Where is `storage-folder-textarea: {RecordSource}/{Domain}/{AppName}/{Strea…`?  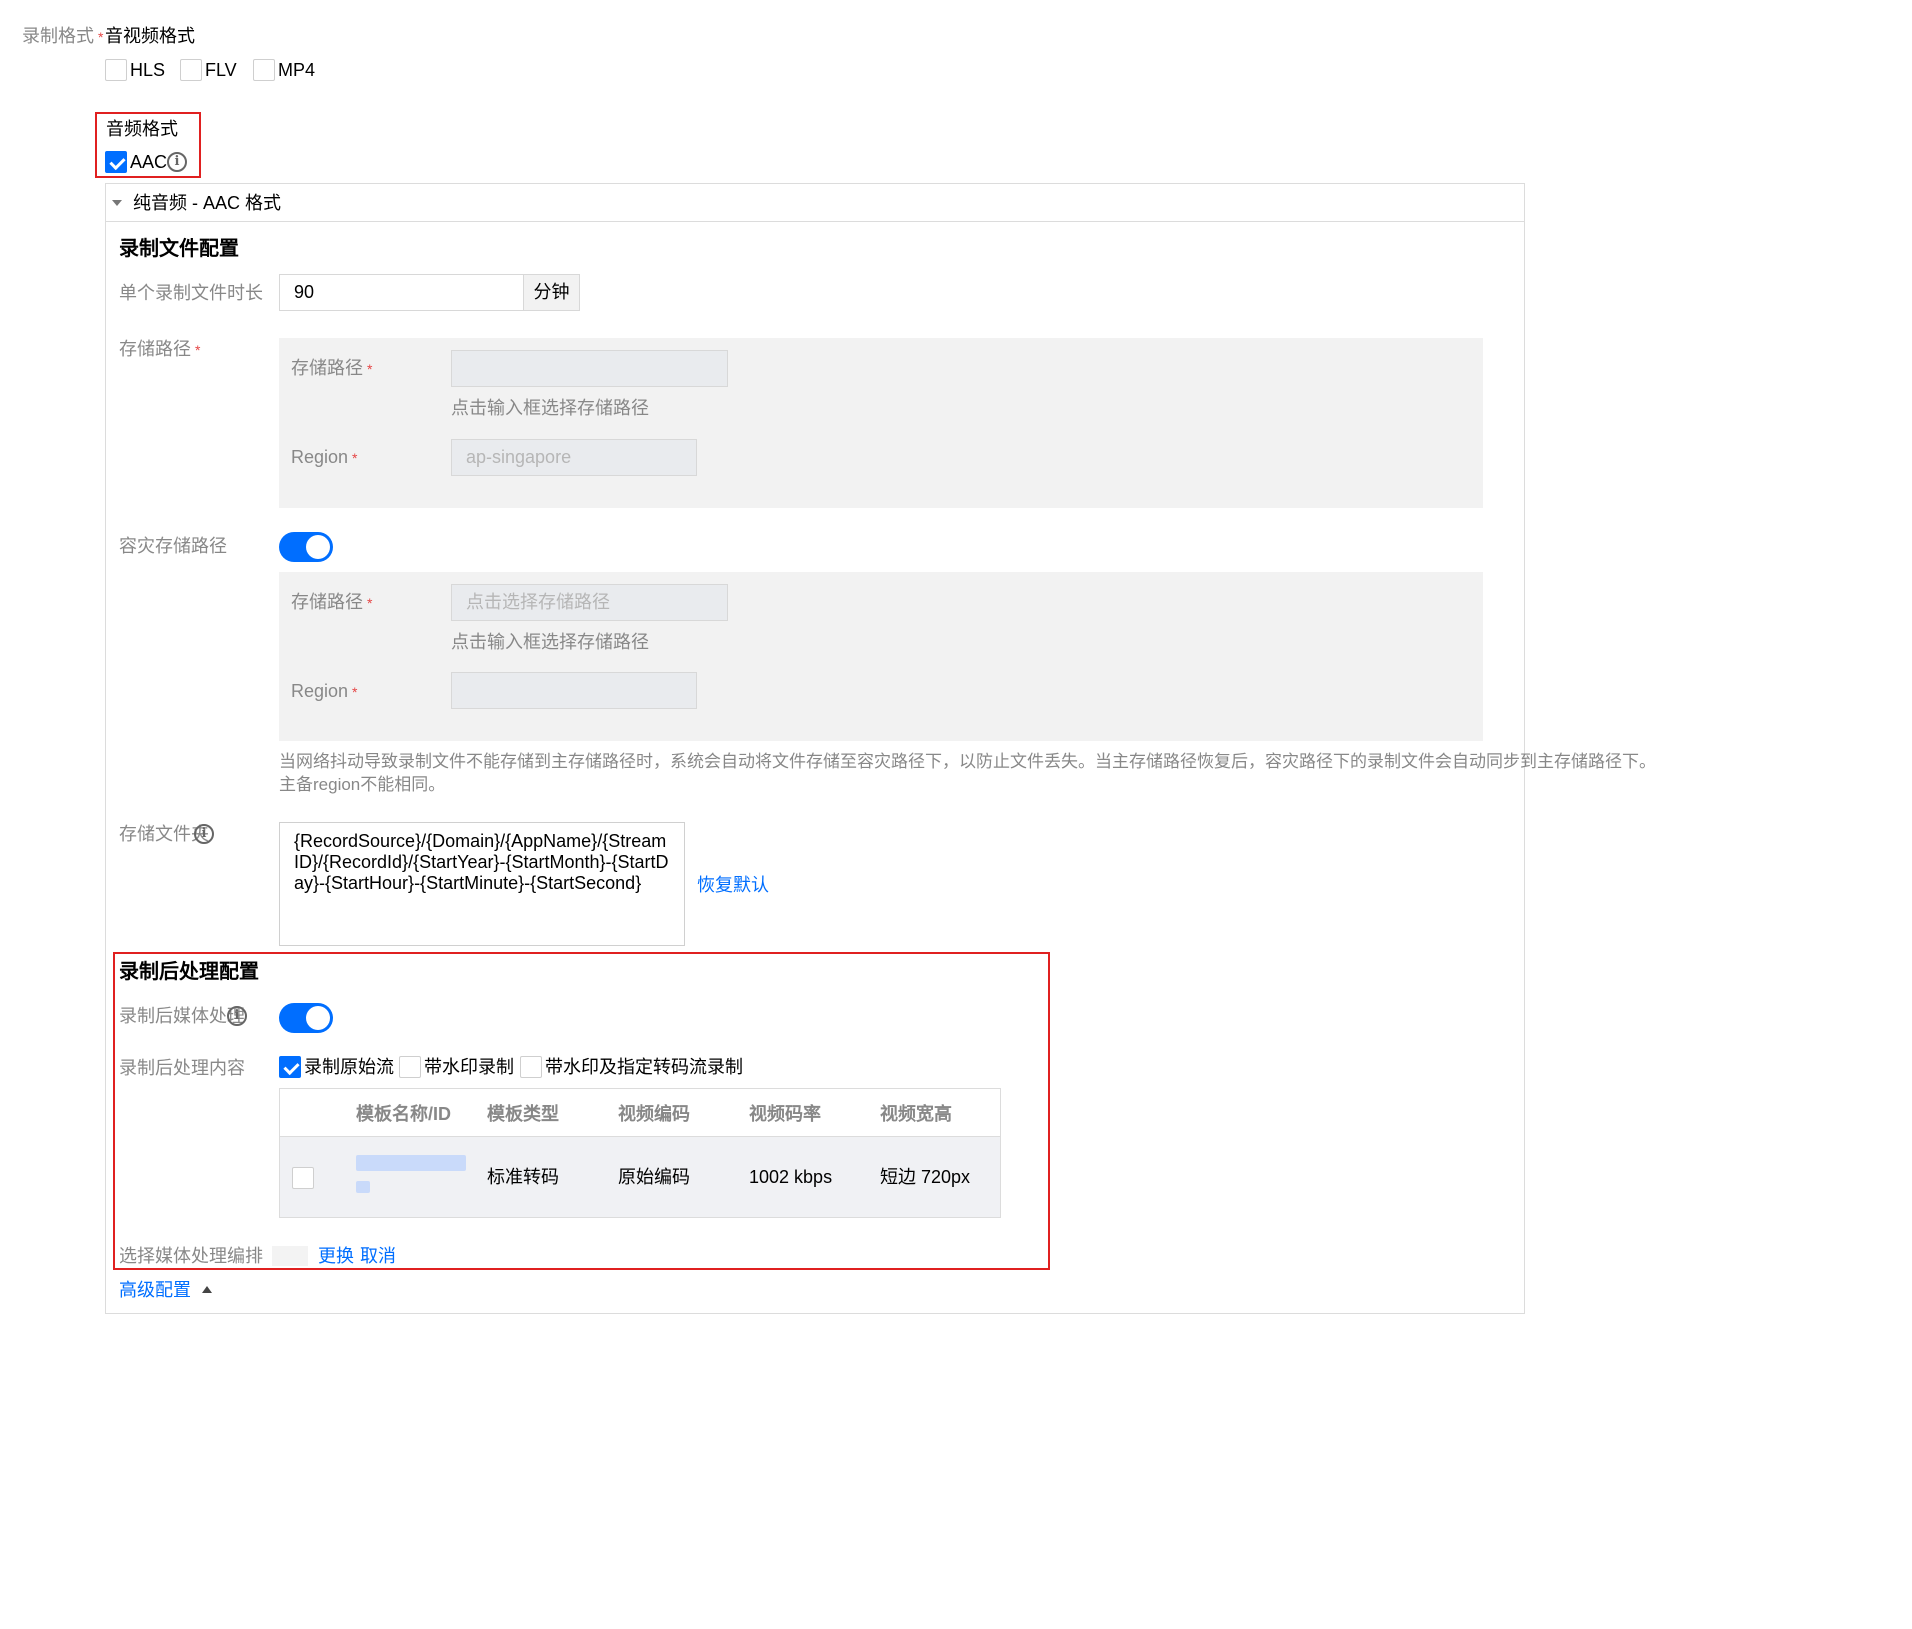 storage-folder-textarea: {RecordSource}/{Domain}/{AppName}/{Strea… is located at coordinates (482, 884).